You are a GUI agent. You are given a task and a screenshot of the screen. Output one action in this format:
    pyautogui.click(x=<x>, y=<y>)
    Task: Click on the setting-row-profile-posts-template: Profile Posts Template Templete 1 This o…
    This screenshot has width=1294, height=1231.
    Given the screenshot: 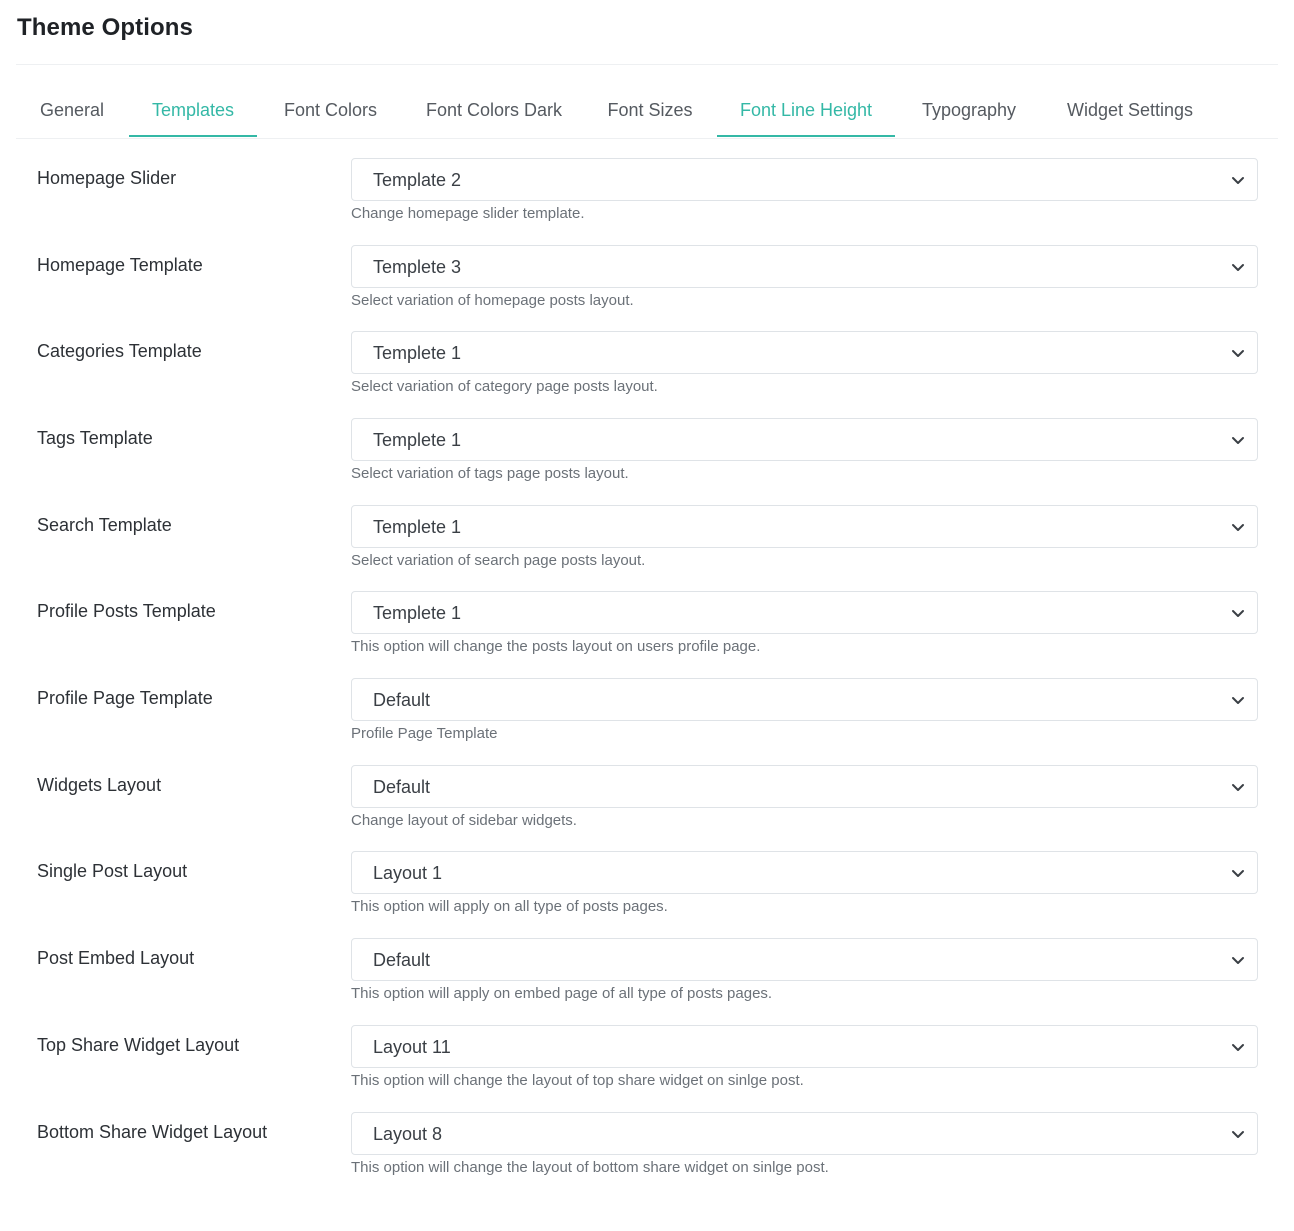 What is the action you would take?
    pyautogui.click(x=647, y=634)
    